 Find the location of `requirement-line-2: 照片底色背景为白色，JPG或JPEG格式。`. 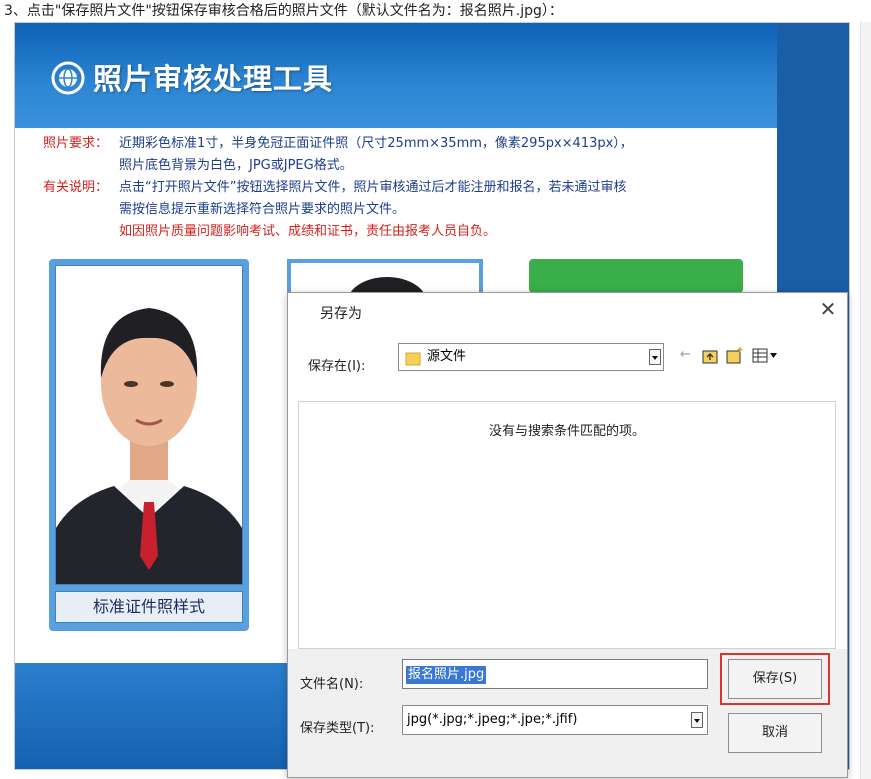

requirement-line-2: 照片底色背景为白色，JPG或JPEG格式。 is located at coordinates (236, 165).